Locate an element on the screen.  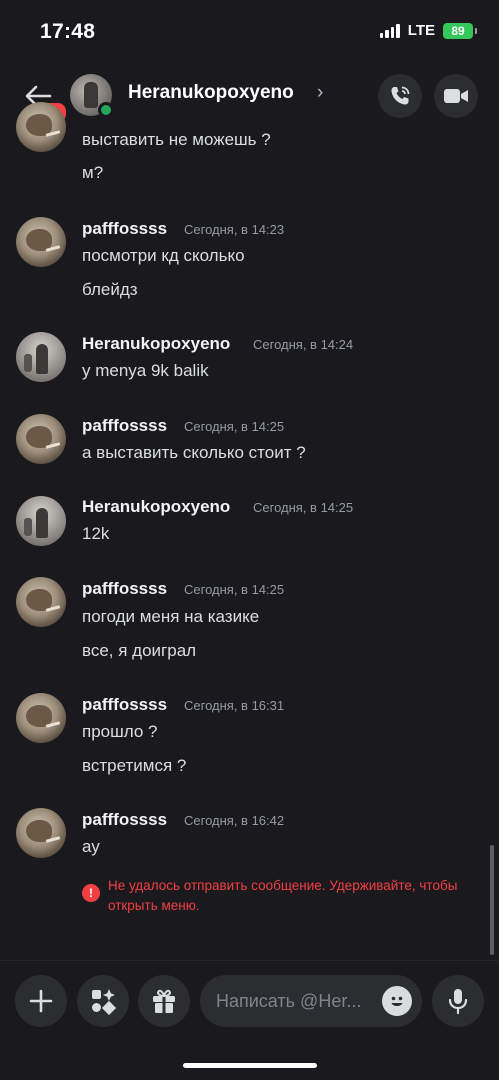
message-input is located at coordinates (296, 1001).